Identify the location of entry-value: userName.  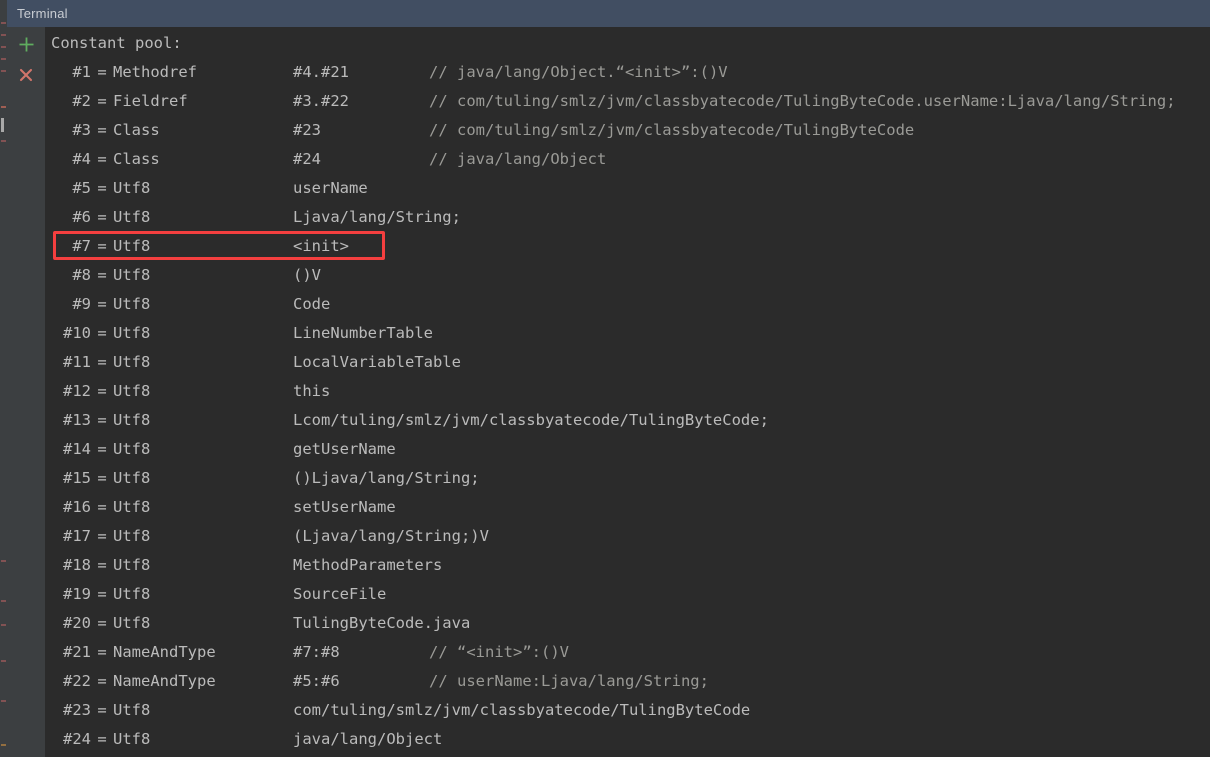
(330, 188).